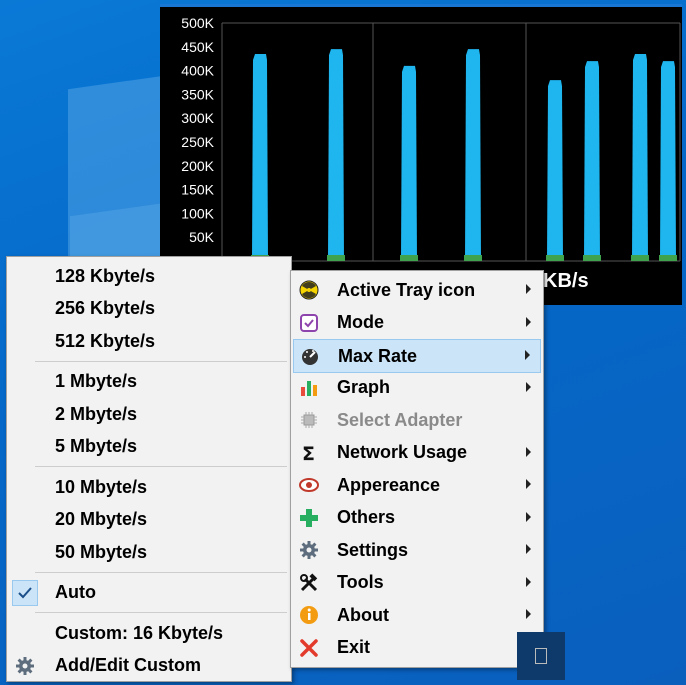 The height and width of the screenshot is (685, 686). Describe the element at coordinates (149, 414) in the screenshot. I see `rate-option: 2 Mbyte/s` at that location.